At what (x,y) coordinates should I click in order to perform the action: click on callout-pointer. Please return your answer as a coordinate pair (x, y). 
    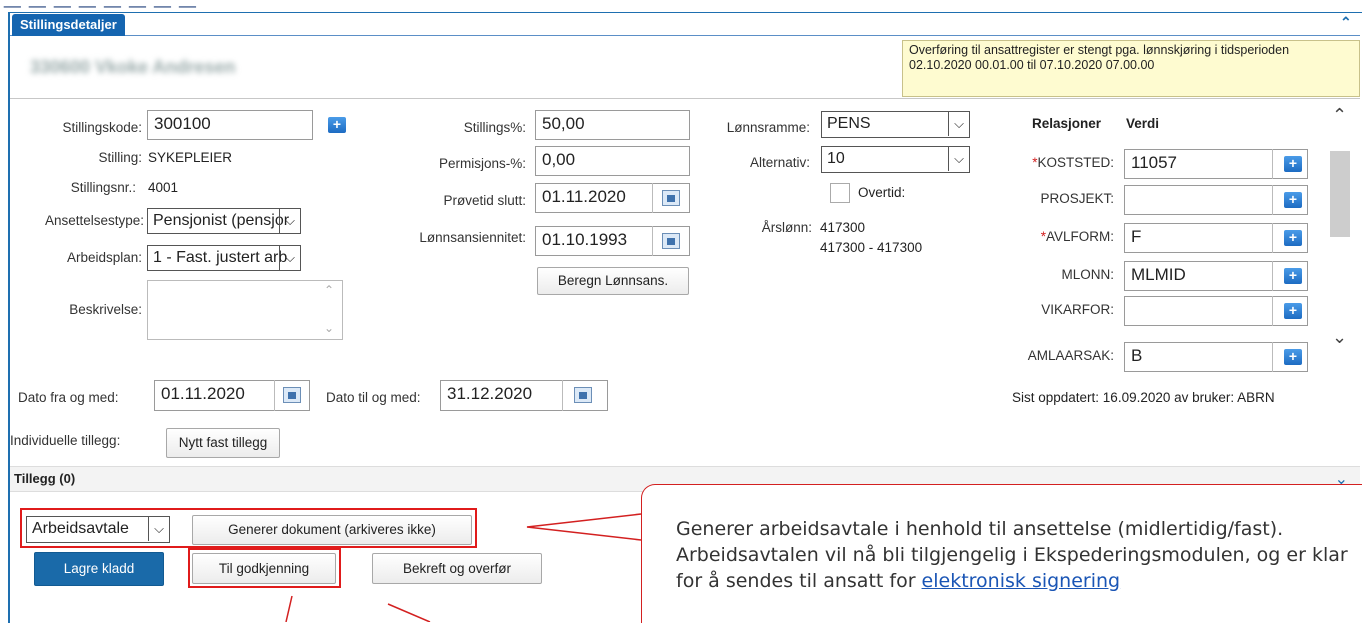
    Looking at the image, I should click on (584, 527).